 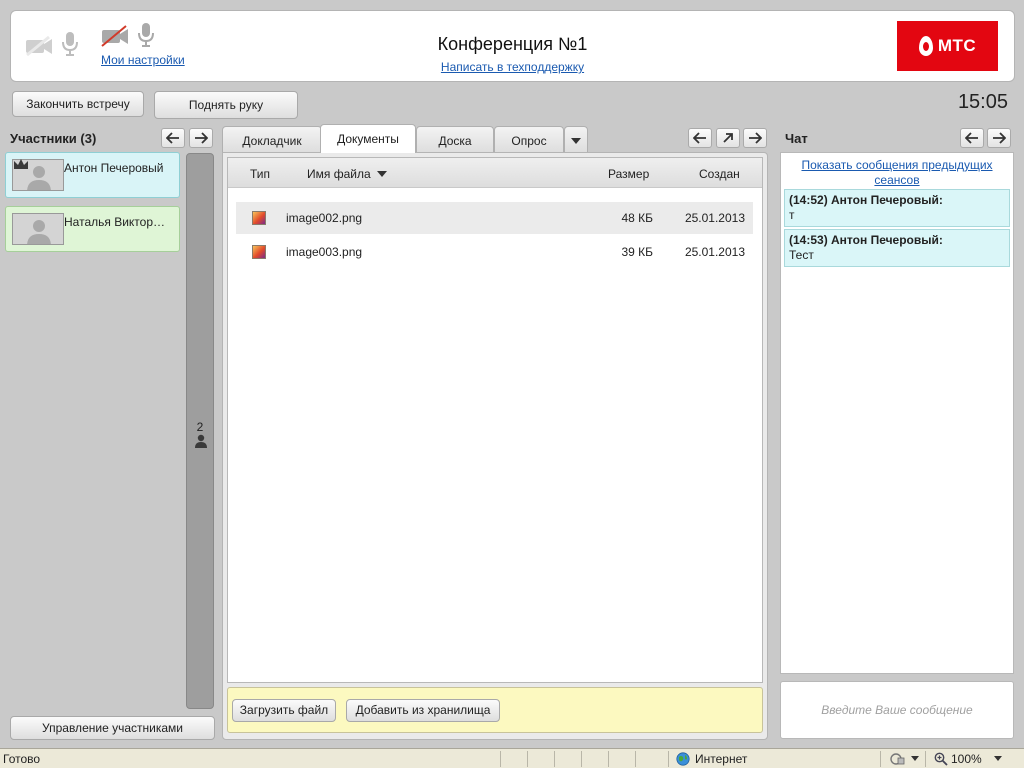 What do you see at coordinates (957, 45) in the screenshot?
I see `mts-logo-text: МТС` at bounding box center [957, 45].